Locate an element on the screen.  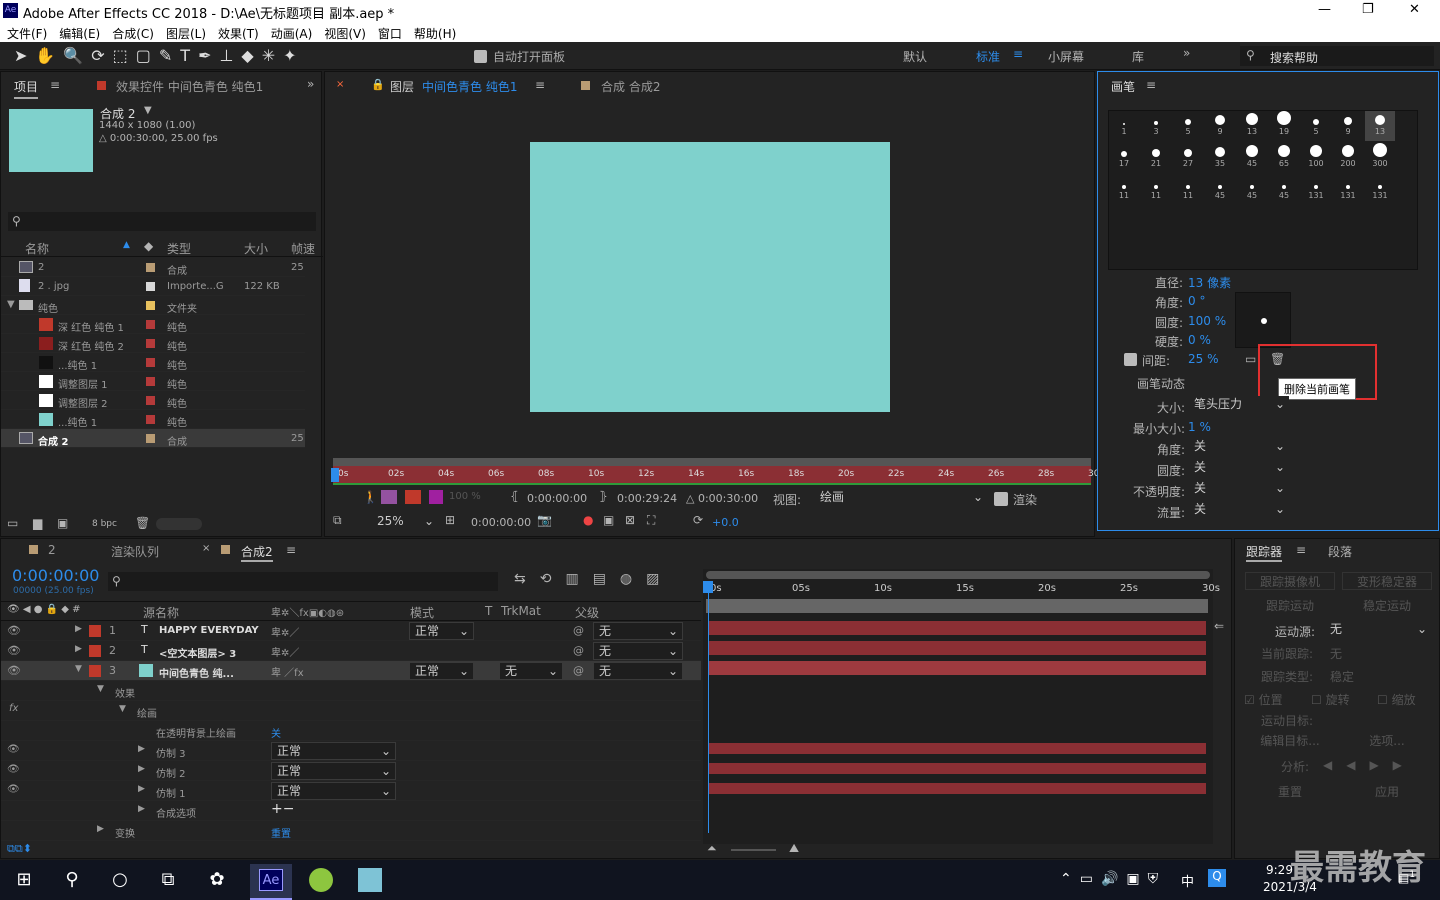
current-time: 0:00:00:00 is located at coordinates (501, 522).